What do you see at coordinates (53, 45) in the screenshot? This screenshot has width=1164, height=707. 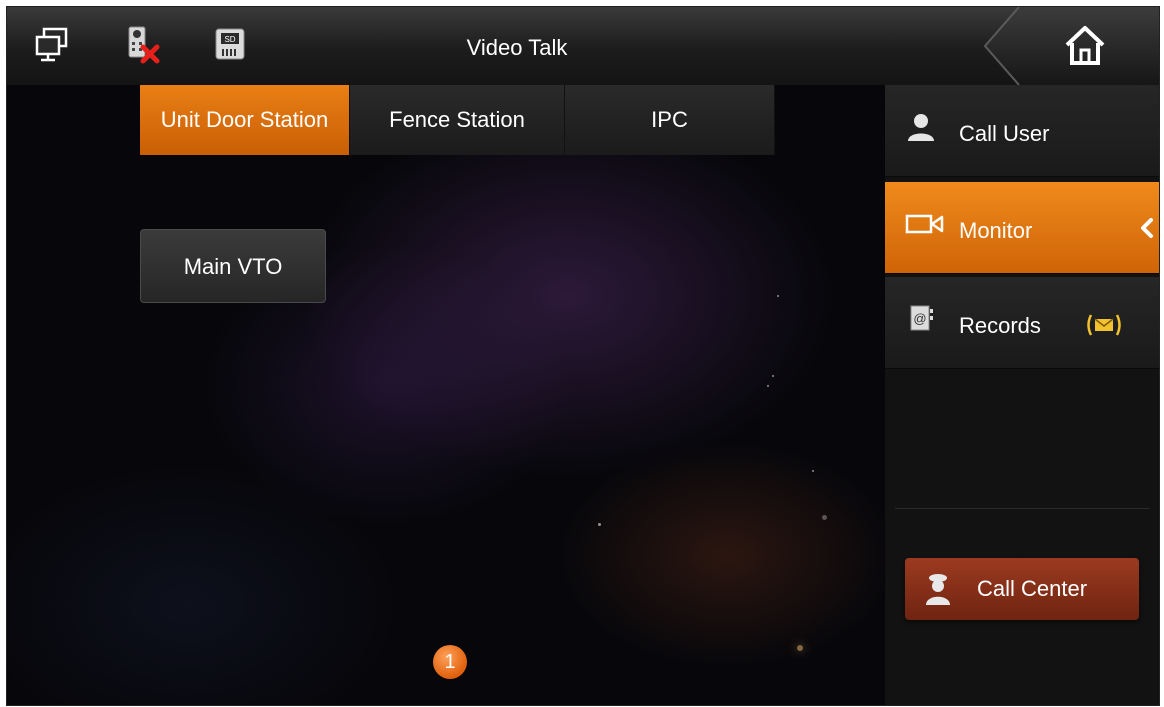 I see `network-icon` at bounding box center [53, 45].